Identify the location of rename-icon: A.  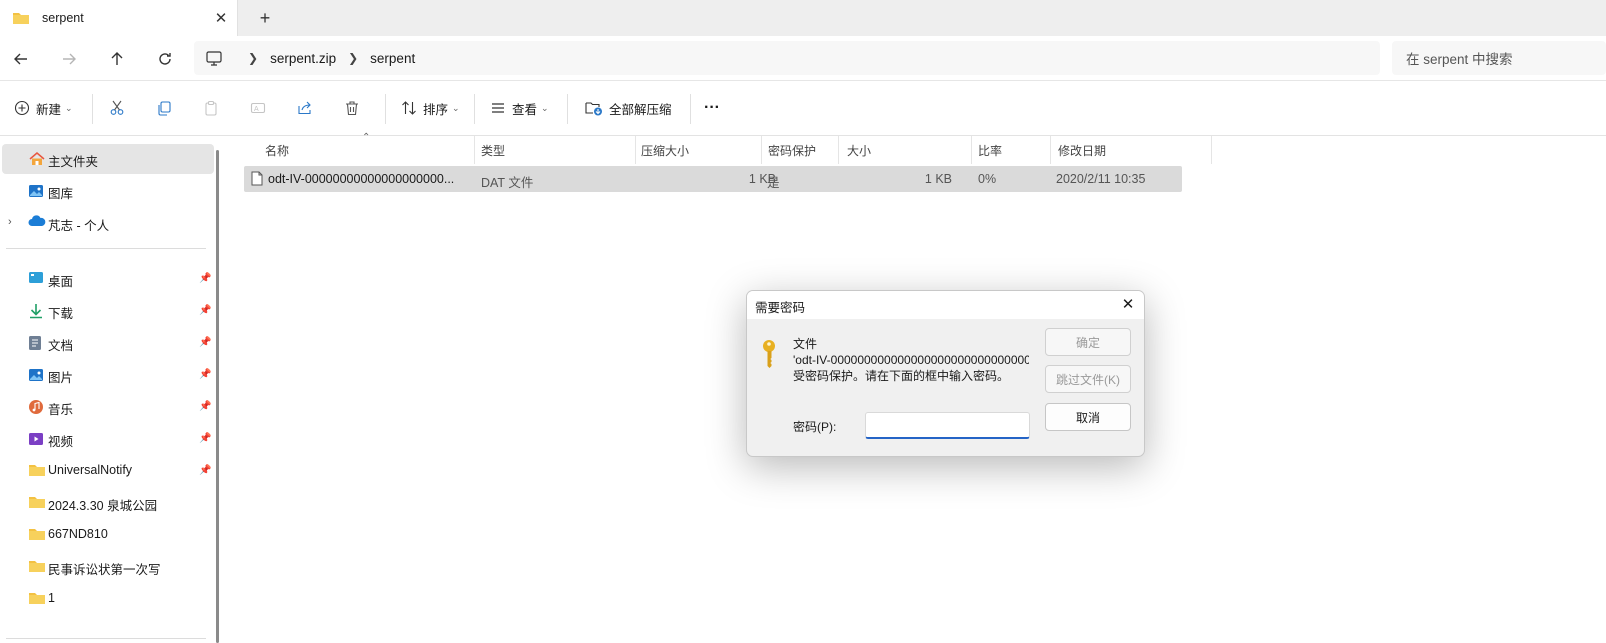
(258, 108).